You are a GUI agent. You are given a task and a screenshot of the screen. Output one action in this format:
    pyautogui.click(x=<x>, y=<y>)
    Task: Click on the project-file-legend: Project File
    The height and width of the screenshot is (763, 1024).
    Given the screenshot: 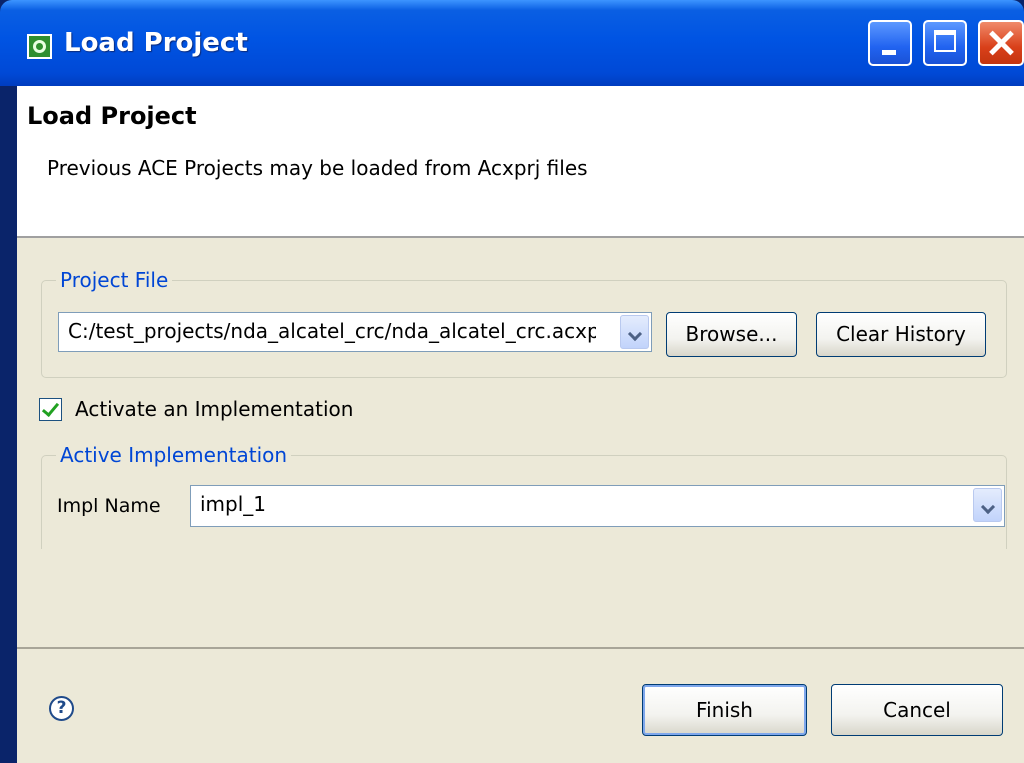 What is the action you would take?
    pyautogui.click(x=114, y=280)
    